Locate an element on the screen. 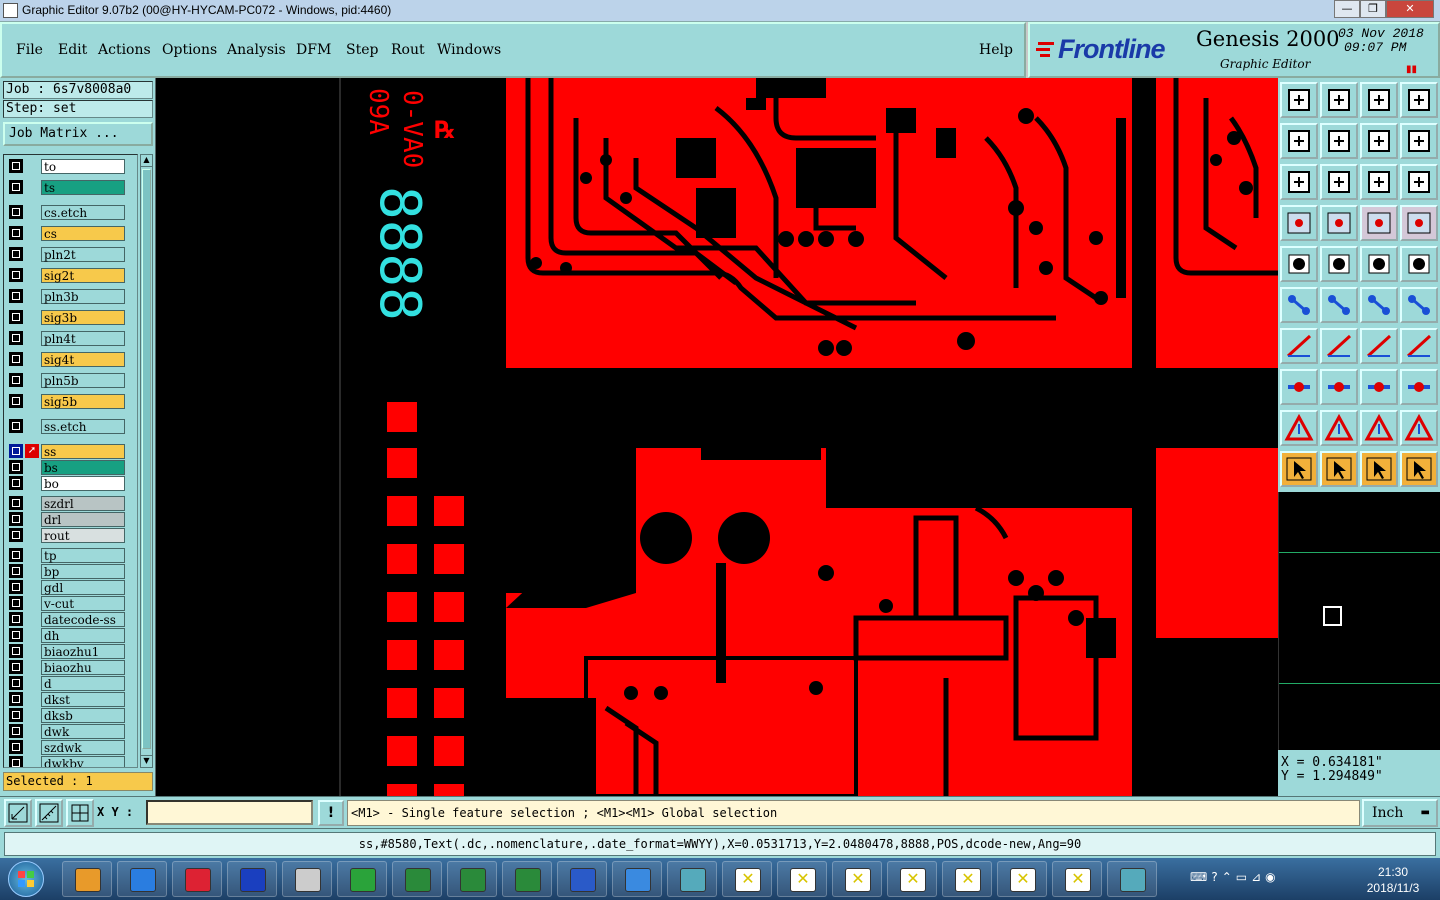 The width and height of the screenshot is (1440, 900). layer-row-dksb: dksb is located at coordinates (70, 715).